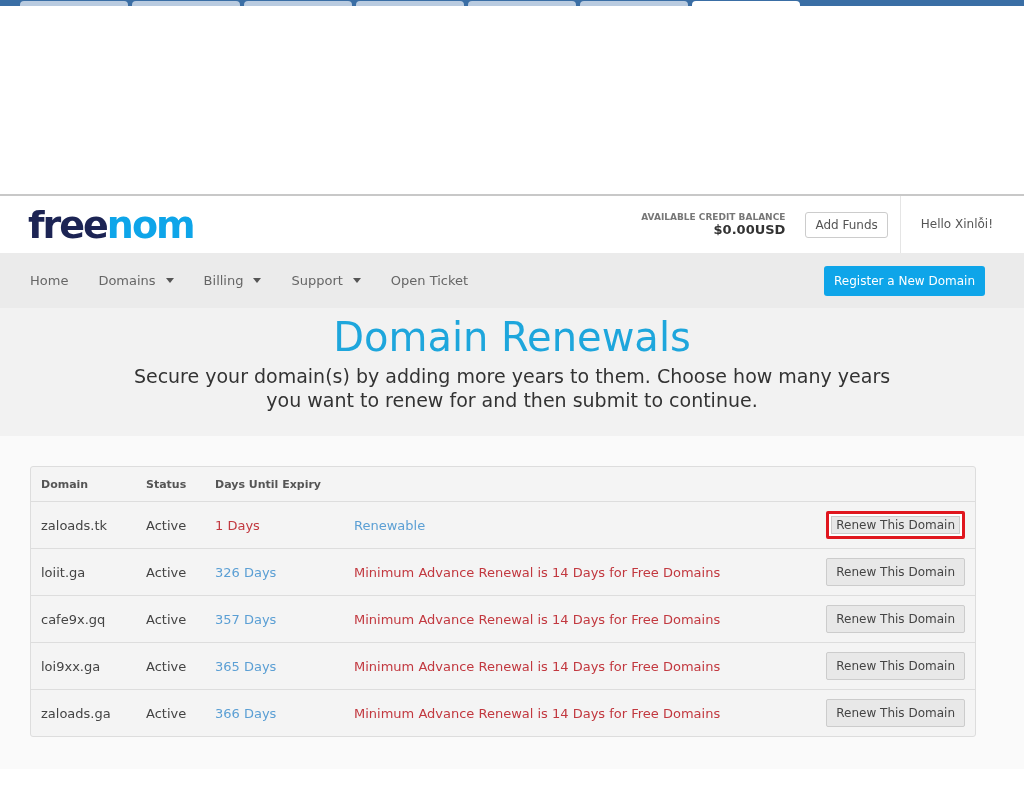 The width and height of the screenshot is (1024, 793). Describe the element at coordinates (246, 713) in the screenshot. I see `days-cell-text: 366 Days` at that location.